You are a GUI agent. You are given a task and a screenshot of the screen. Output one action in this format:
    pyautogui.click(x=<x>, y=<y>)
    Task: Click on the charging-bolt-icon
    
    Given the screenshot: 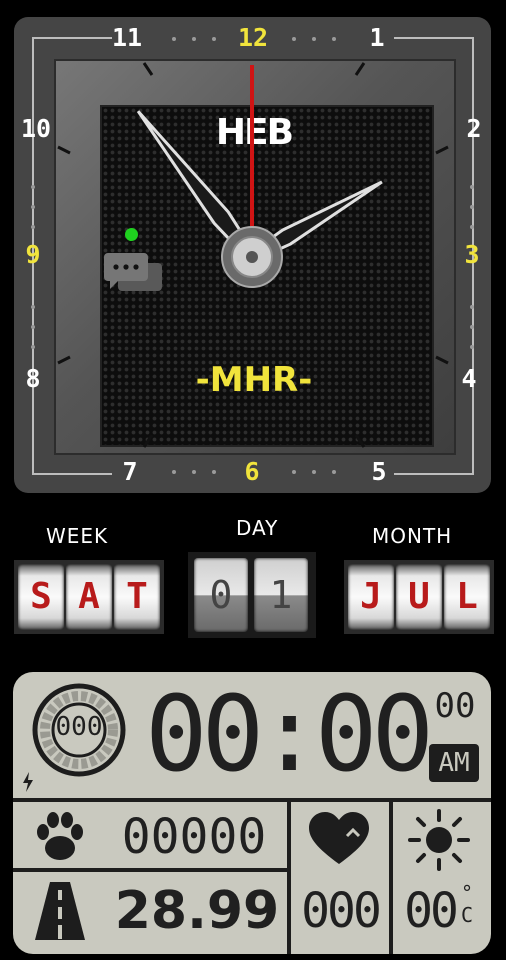 What is the action you would take?
    pyautogui.click(x=28, y=782)
    